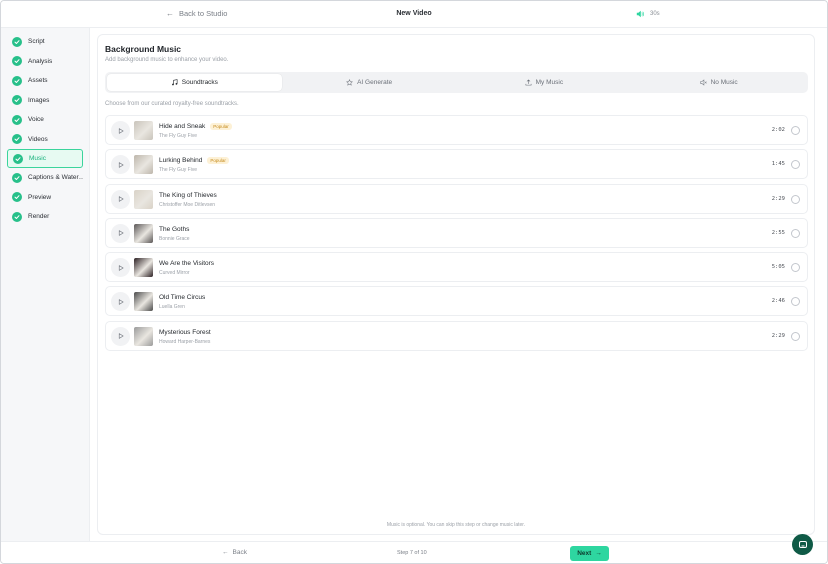 Image resolution: width=828 pixels, height=564 pixels. What do you see at coordinates (221, 126) in the screenshot?
I see `popular-badge: Popular` at bounding box center [221, 126].